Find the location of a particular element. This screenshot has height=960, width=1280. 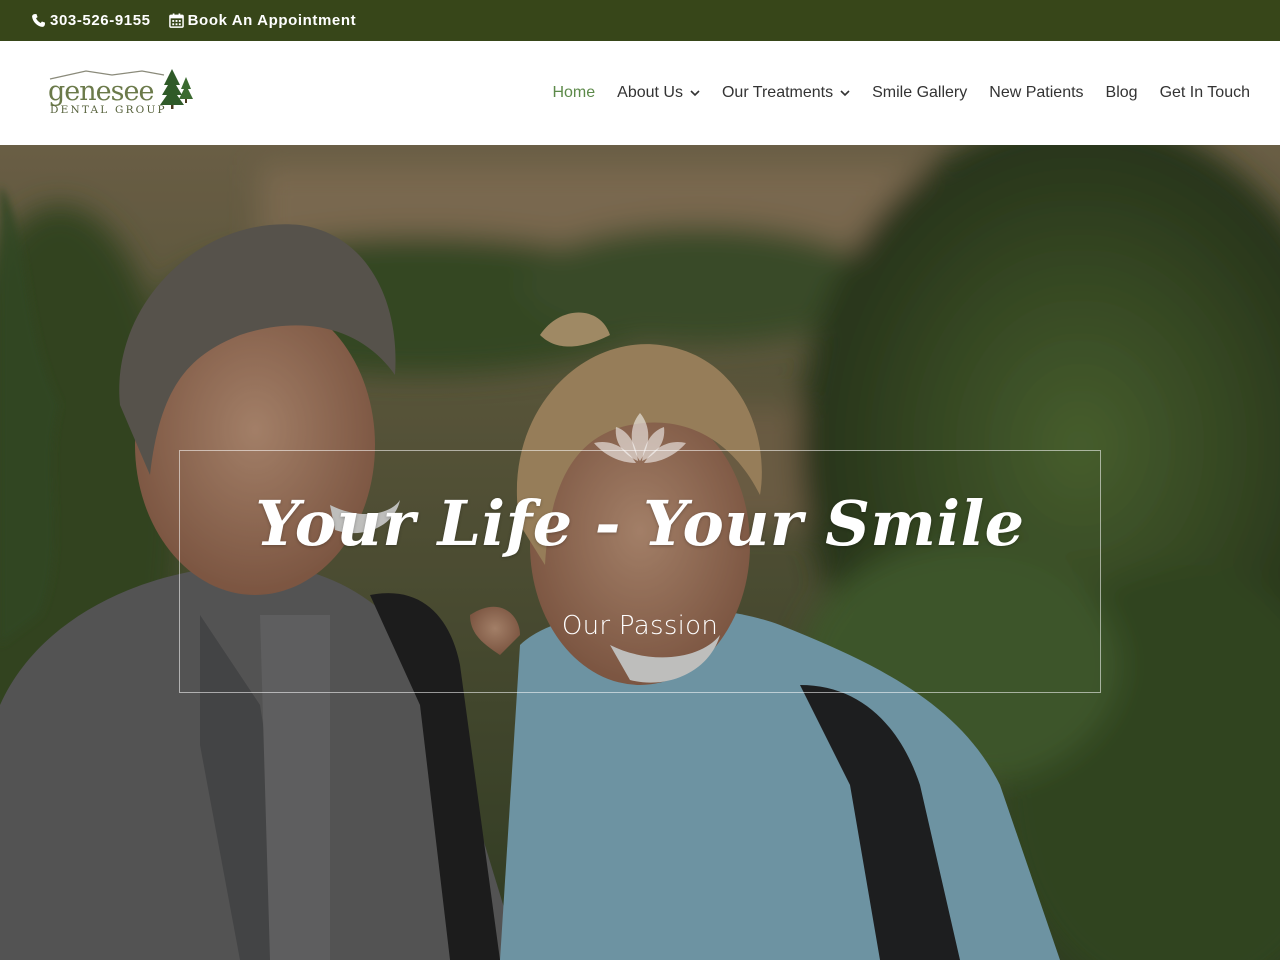

book-appointment-link: Book An Appointment is located at coordinates (262, 20).